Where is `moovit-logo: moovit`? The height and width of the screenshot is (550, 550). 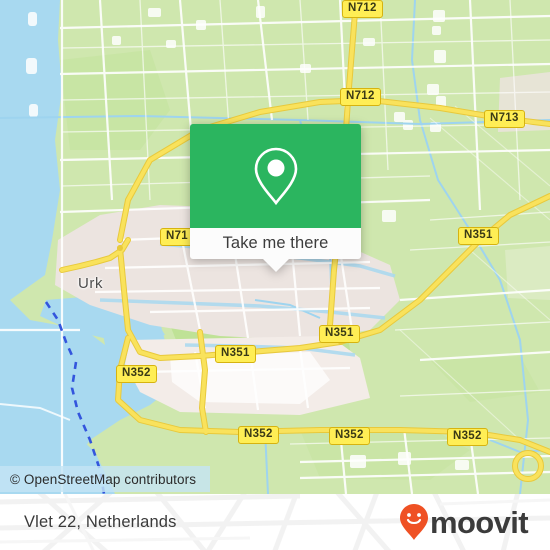
moovit-logo: moovit is located at coordinates (464, 522).